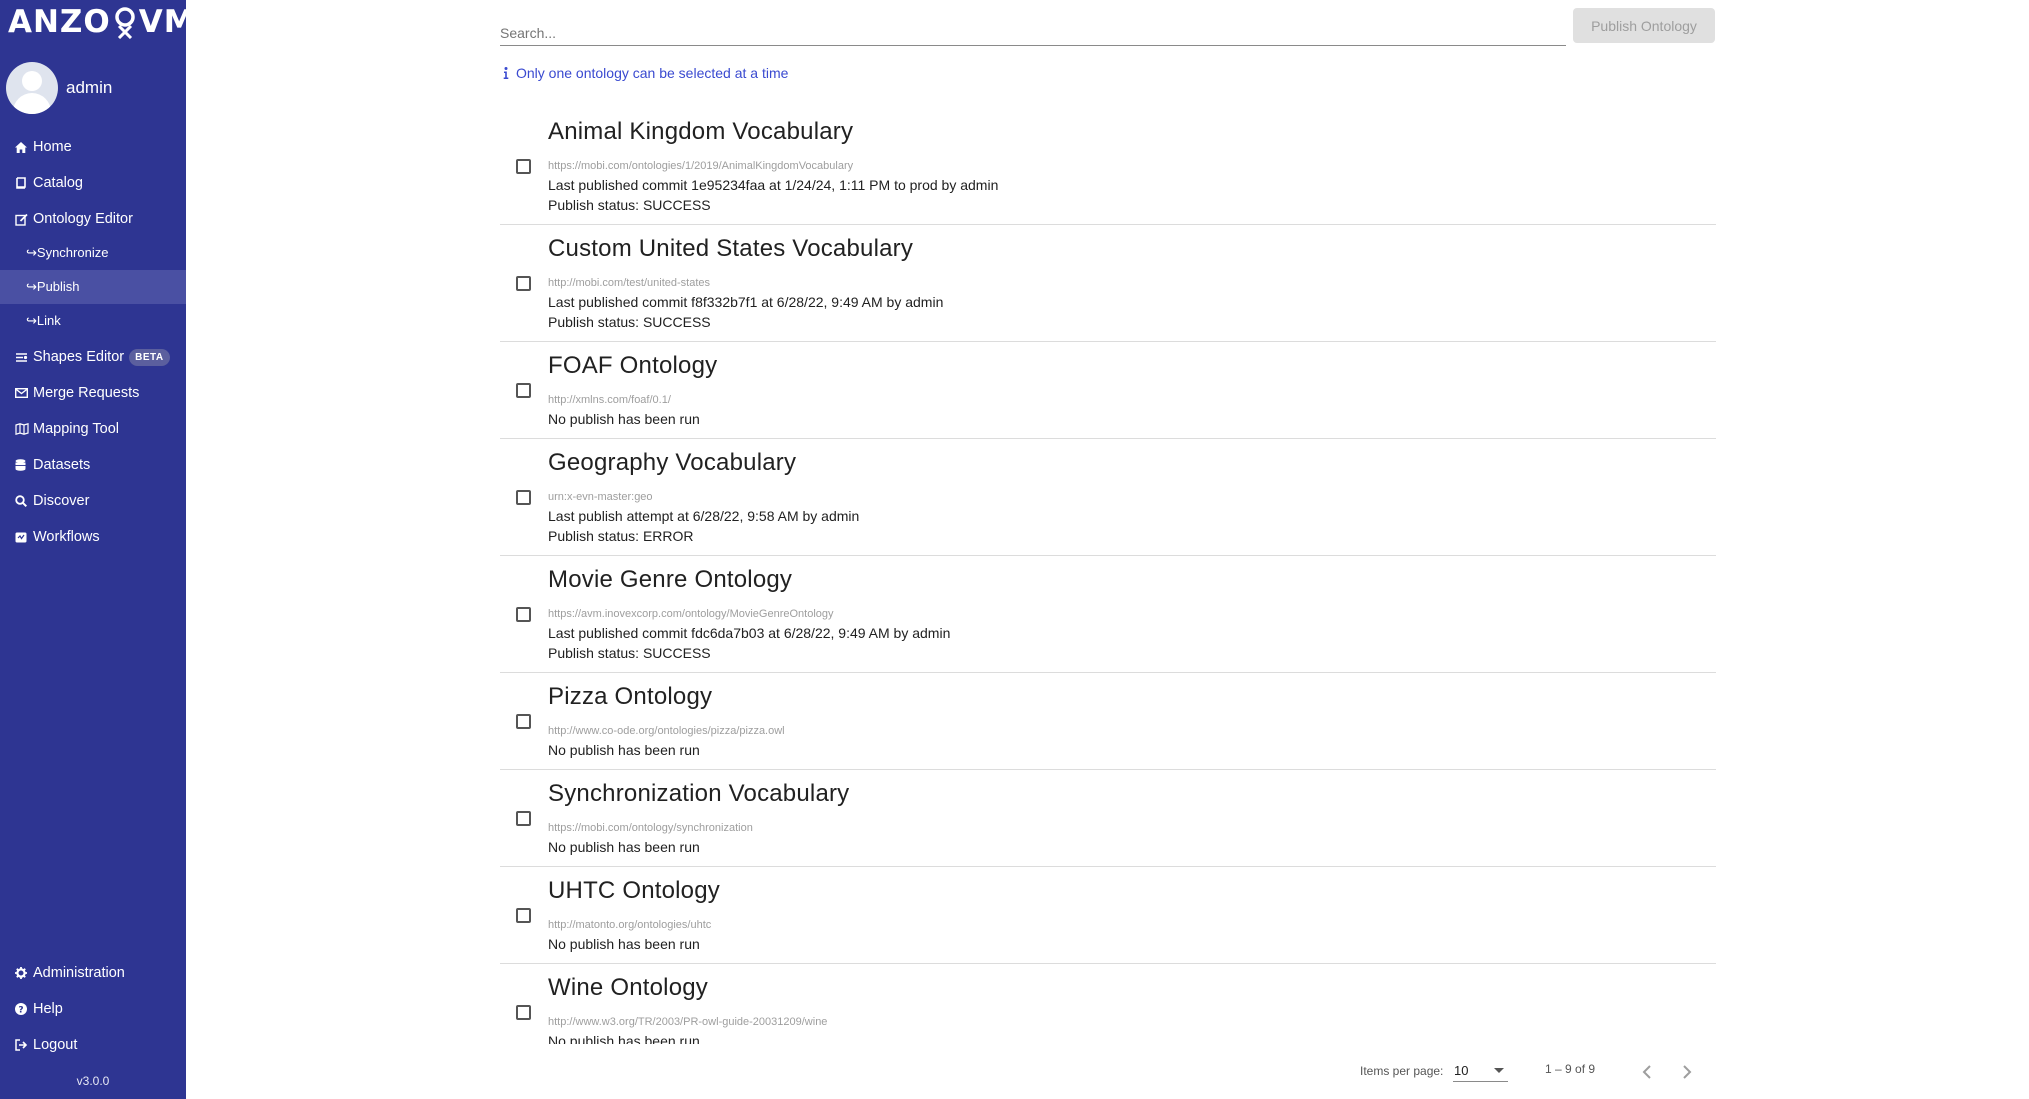 The image size is (2029, 1099). I want to click on home-icon, so click(24, 147).